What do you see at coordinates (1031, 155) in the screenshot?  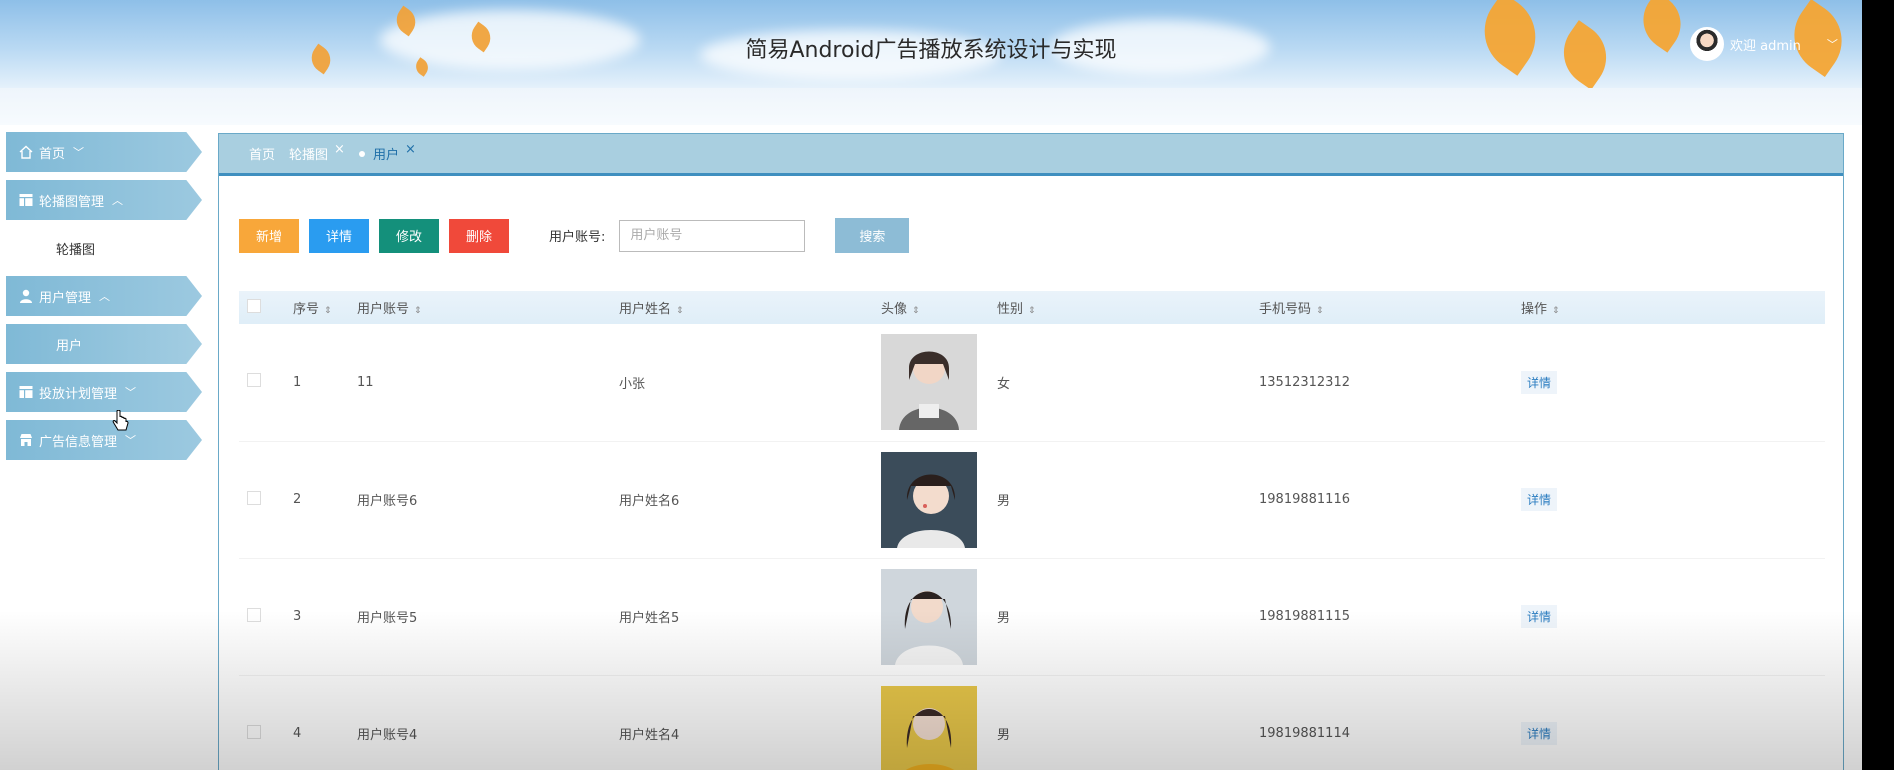 I see `tab-bar: 首页 轮播图 × 用户 ×` at bounding box center [1031, 155].